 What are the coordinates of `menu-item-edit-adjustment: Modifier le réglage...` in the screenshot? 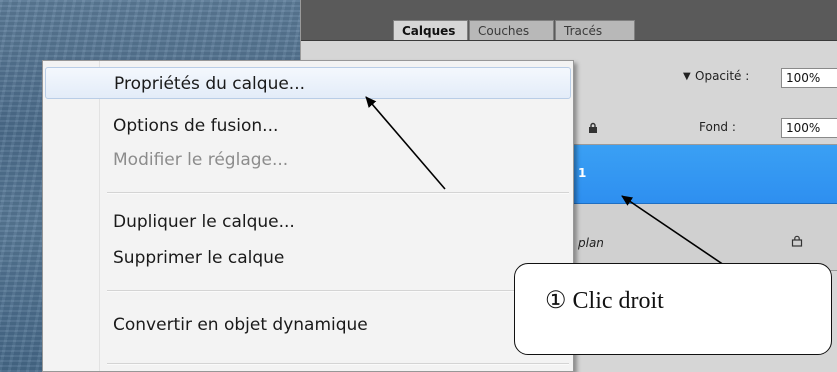 It's located at (308, 160).